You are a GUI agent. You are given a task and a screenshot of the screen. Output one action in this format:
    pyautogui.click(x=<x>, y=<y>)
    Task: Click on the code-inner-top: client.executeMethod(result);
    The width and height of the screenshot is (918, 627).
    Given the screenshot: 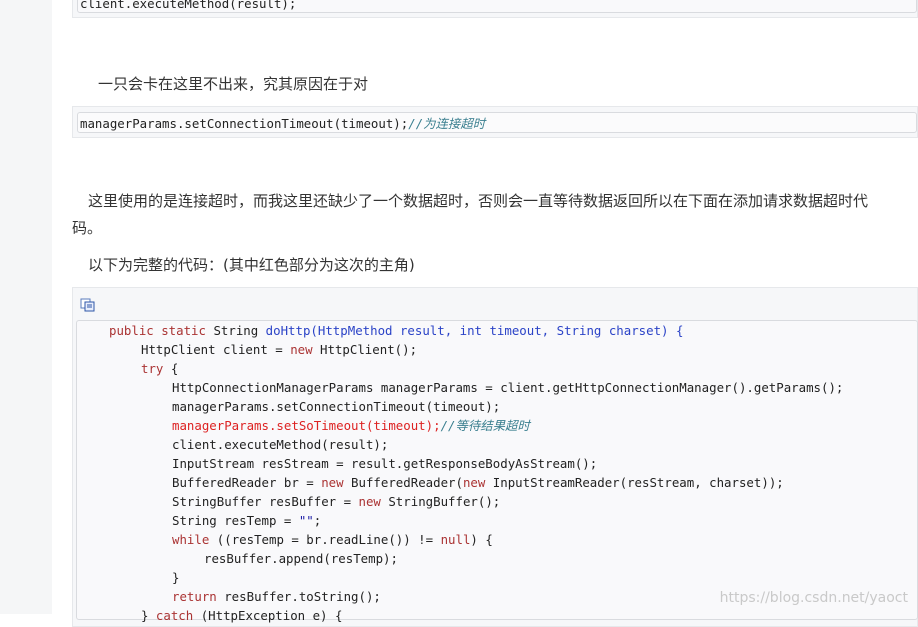 What is the action you would take?
    pyautogui.click(x=497, y=6)
    